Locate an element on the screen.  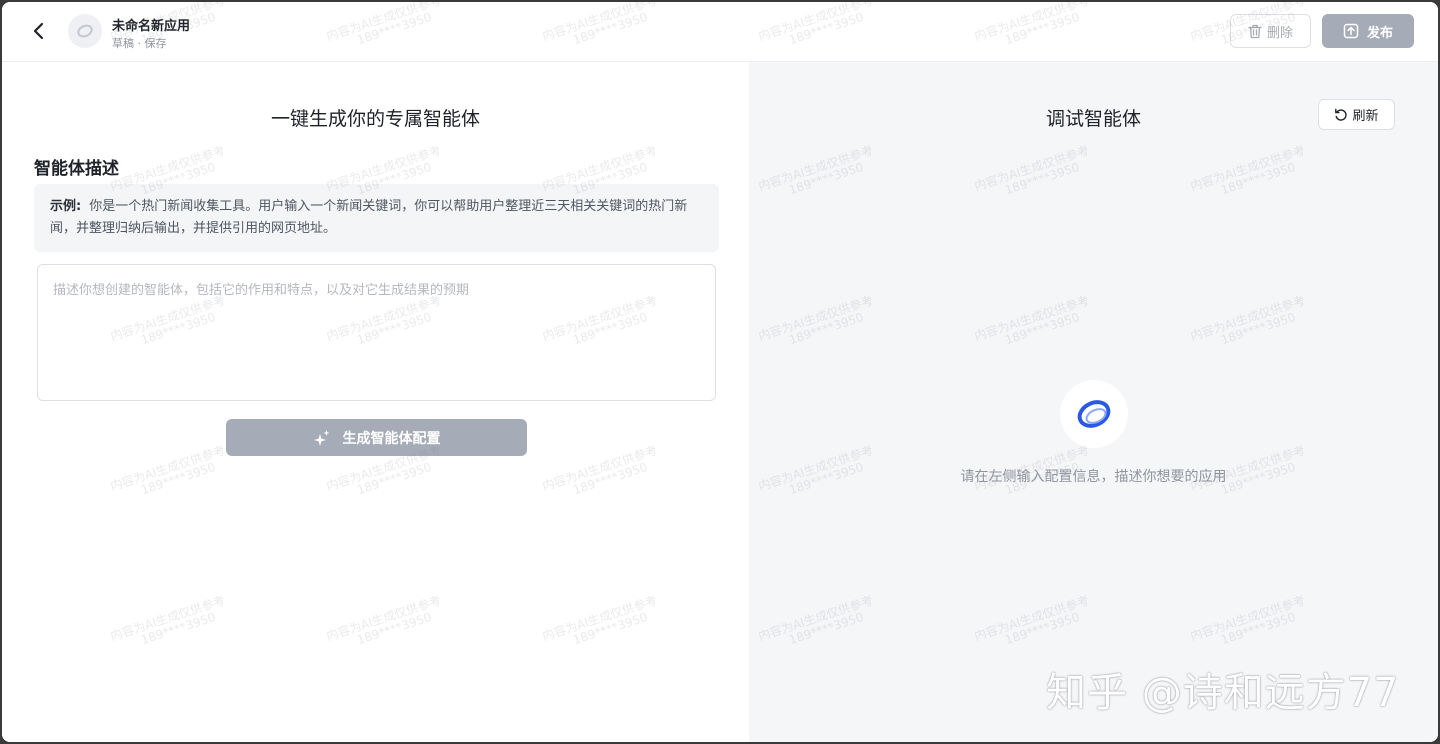
publish-button: 发布 is located at coordinates (1368, 31).